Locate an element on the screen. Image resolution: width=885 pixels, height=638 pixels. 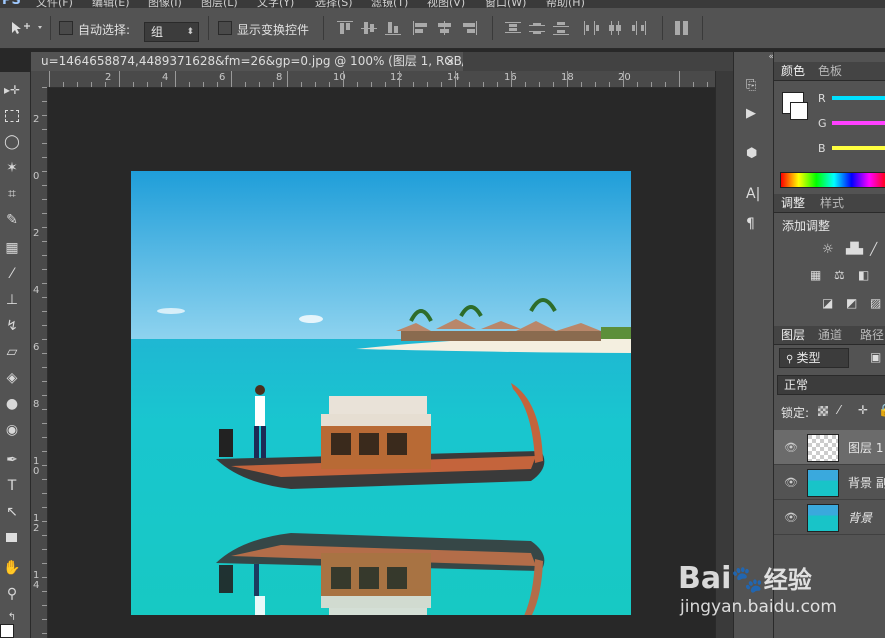
lasso-tool-icon: ◯ is located at coordinates (12, 142).